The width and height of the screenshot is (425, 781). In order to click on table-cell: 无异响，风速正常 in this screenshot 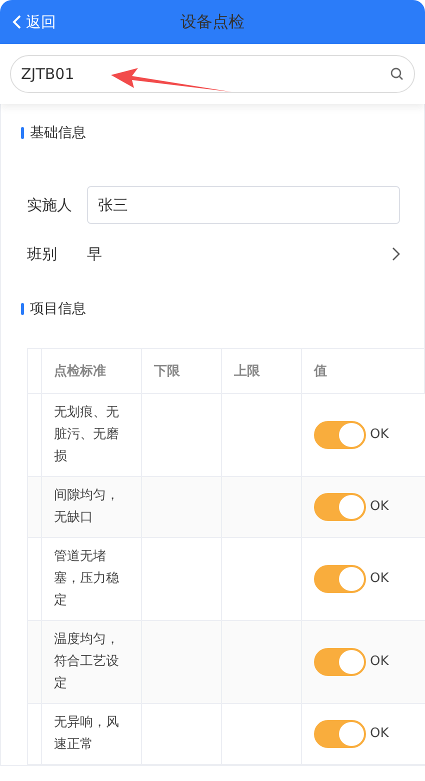, I will do `click(92, 734)`.